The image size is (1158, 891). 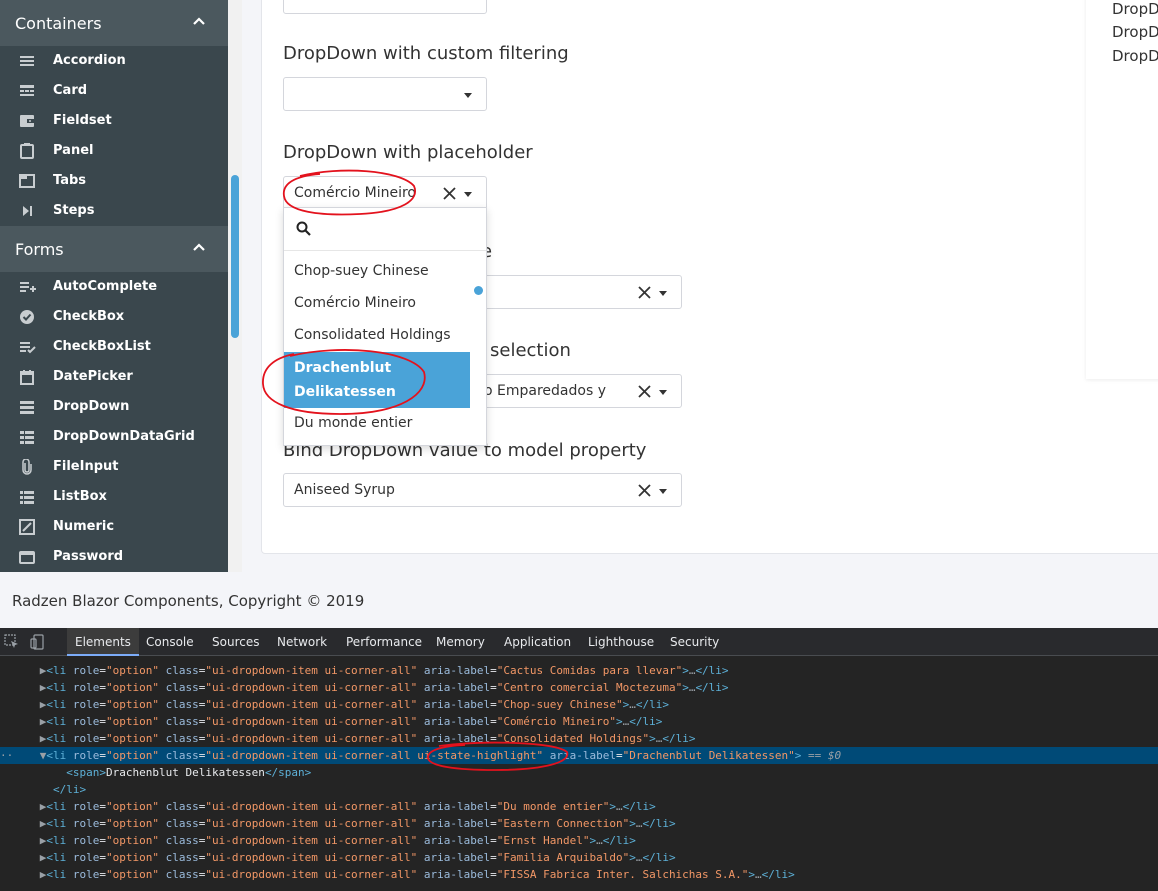 I want to click on sidebar-item-checkbox: CheckBox, so click(x=114, y=317).